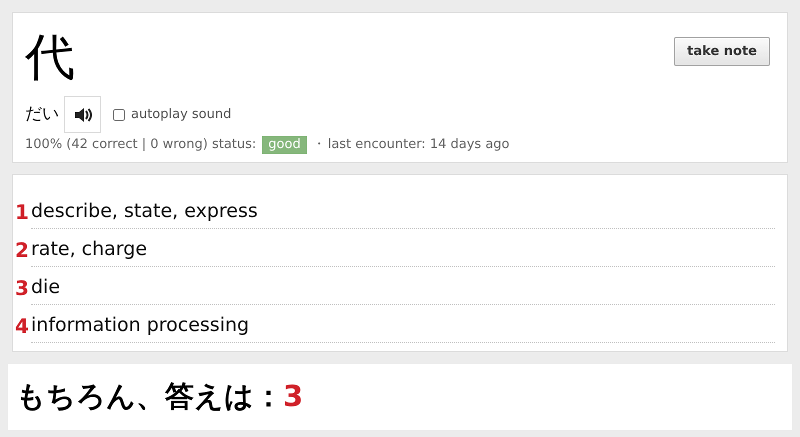 The image size is (800, 437). What do you see at coordinates (50, 57) in the screenshot?
I see `kanji: 代` at bounding box center [50, 57].